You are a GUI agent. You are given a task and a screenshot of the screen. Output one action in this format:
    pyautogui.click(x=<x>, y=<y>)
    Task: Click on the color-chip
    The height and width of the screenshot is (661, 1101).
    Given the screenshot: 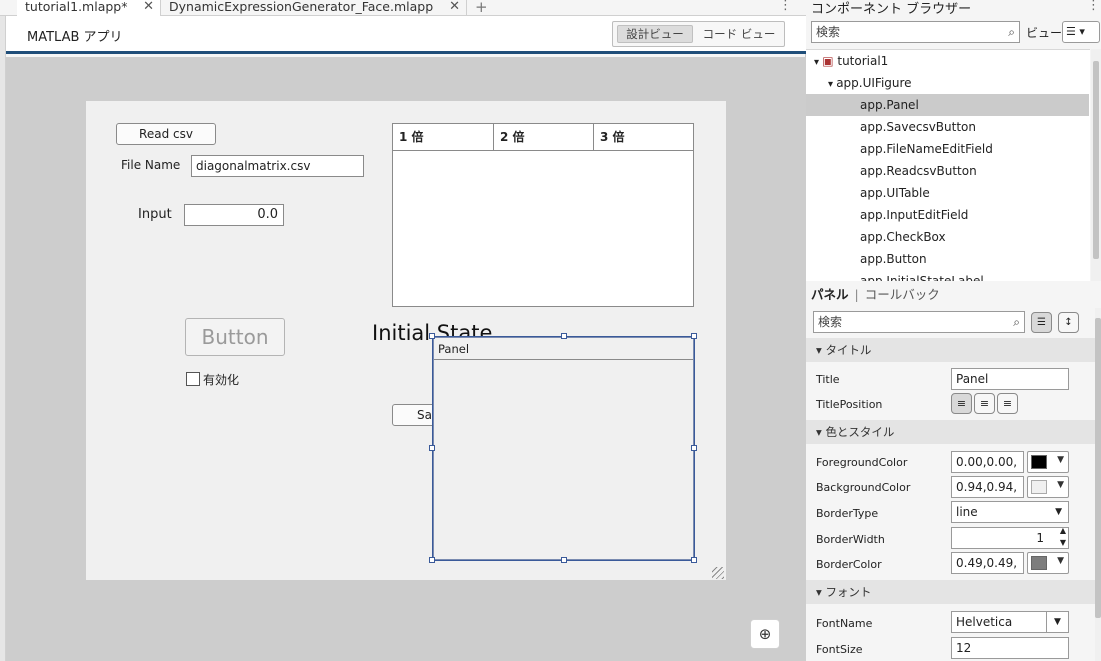 What is the action you would take?
    pyautogui.click(x=1039, y=563)
    